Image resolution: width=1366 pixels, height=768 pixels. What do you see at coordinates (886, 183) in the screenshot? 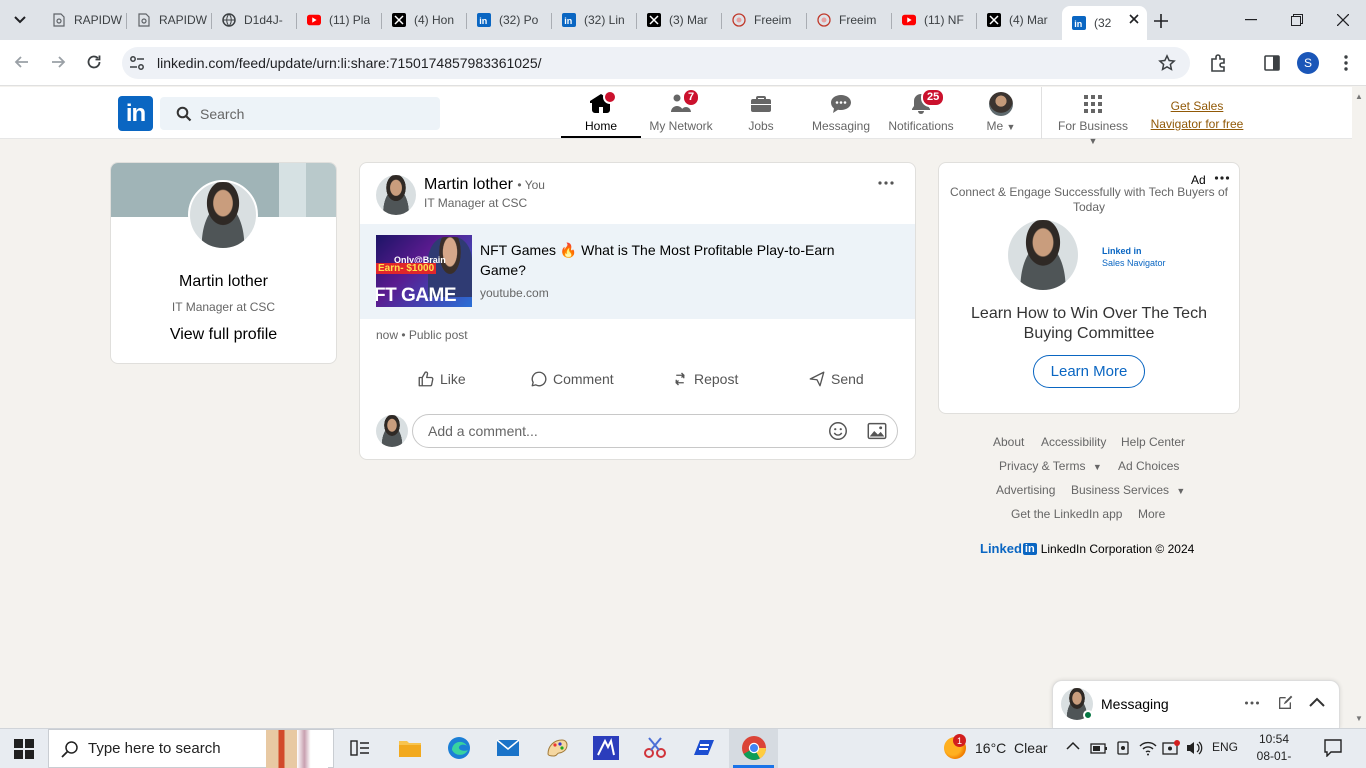
I see `post-more-icon` at bounding box center [886, 183].